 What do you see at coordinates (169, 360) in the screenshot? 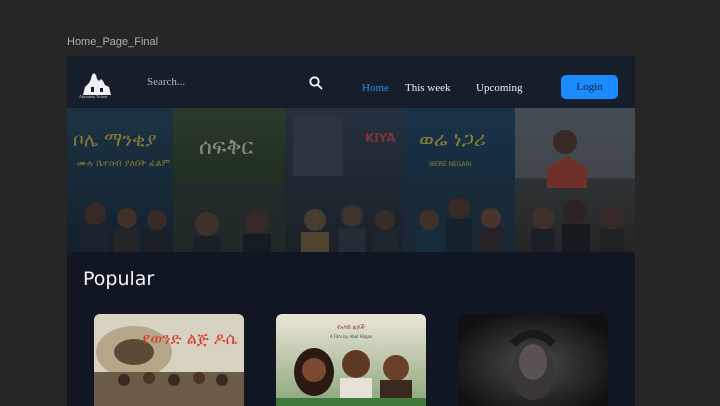
I see `popular-card-1: የወንድ ልጅ ዶሴ` at bounding box center [169, 360].